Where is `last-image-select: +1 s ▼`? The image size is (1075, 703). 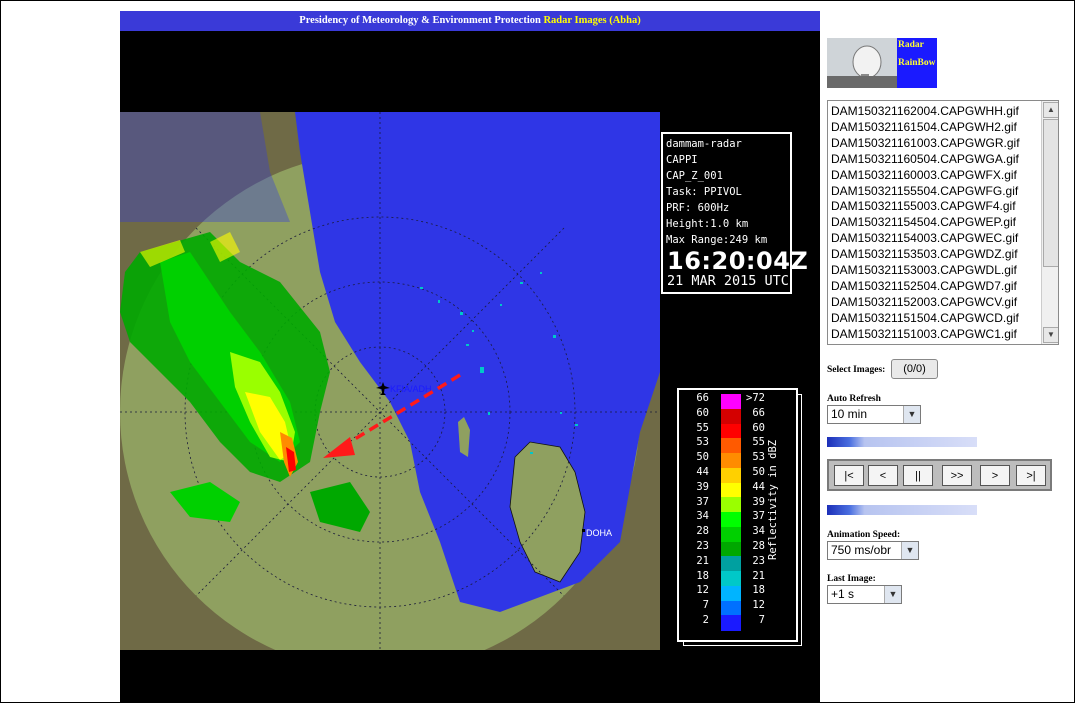
last-image-select: +1 s ▼ is located at coordinates (864, 594).